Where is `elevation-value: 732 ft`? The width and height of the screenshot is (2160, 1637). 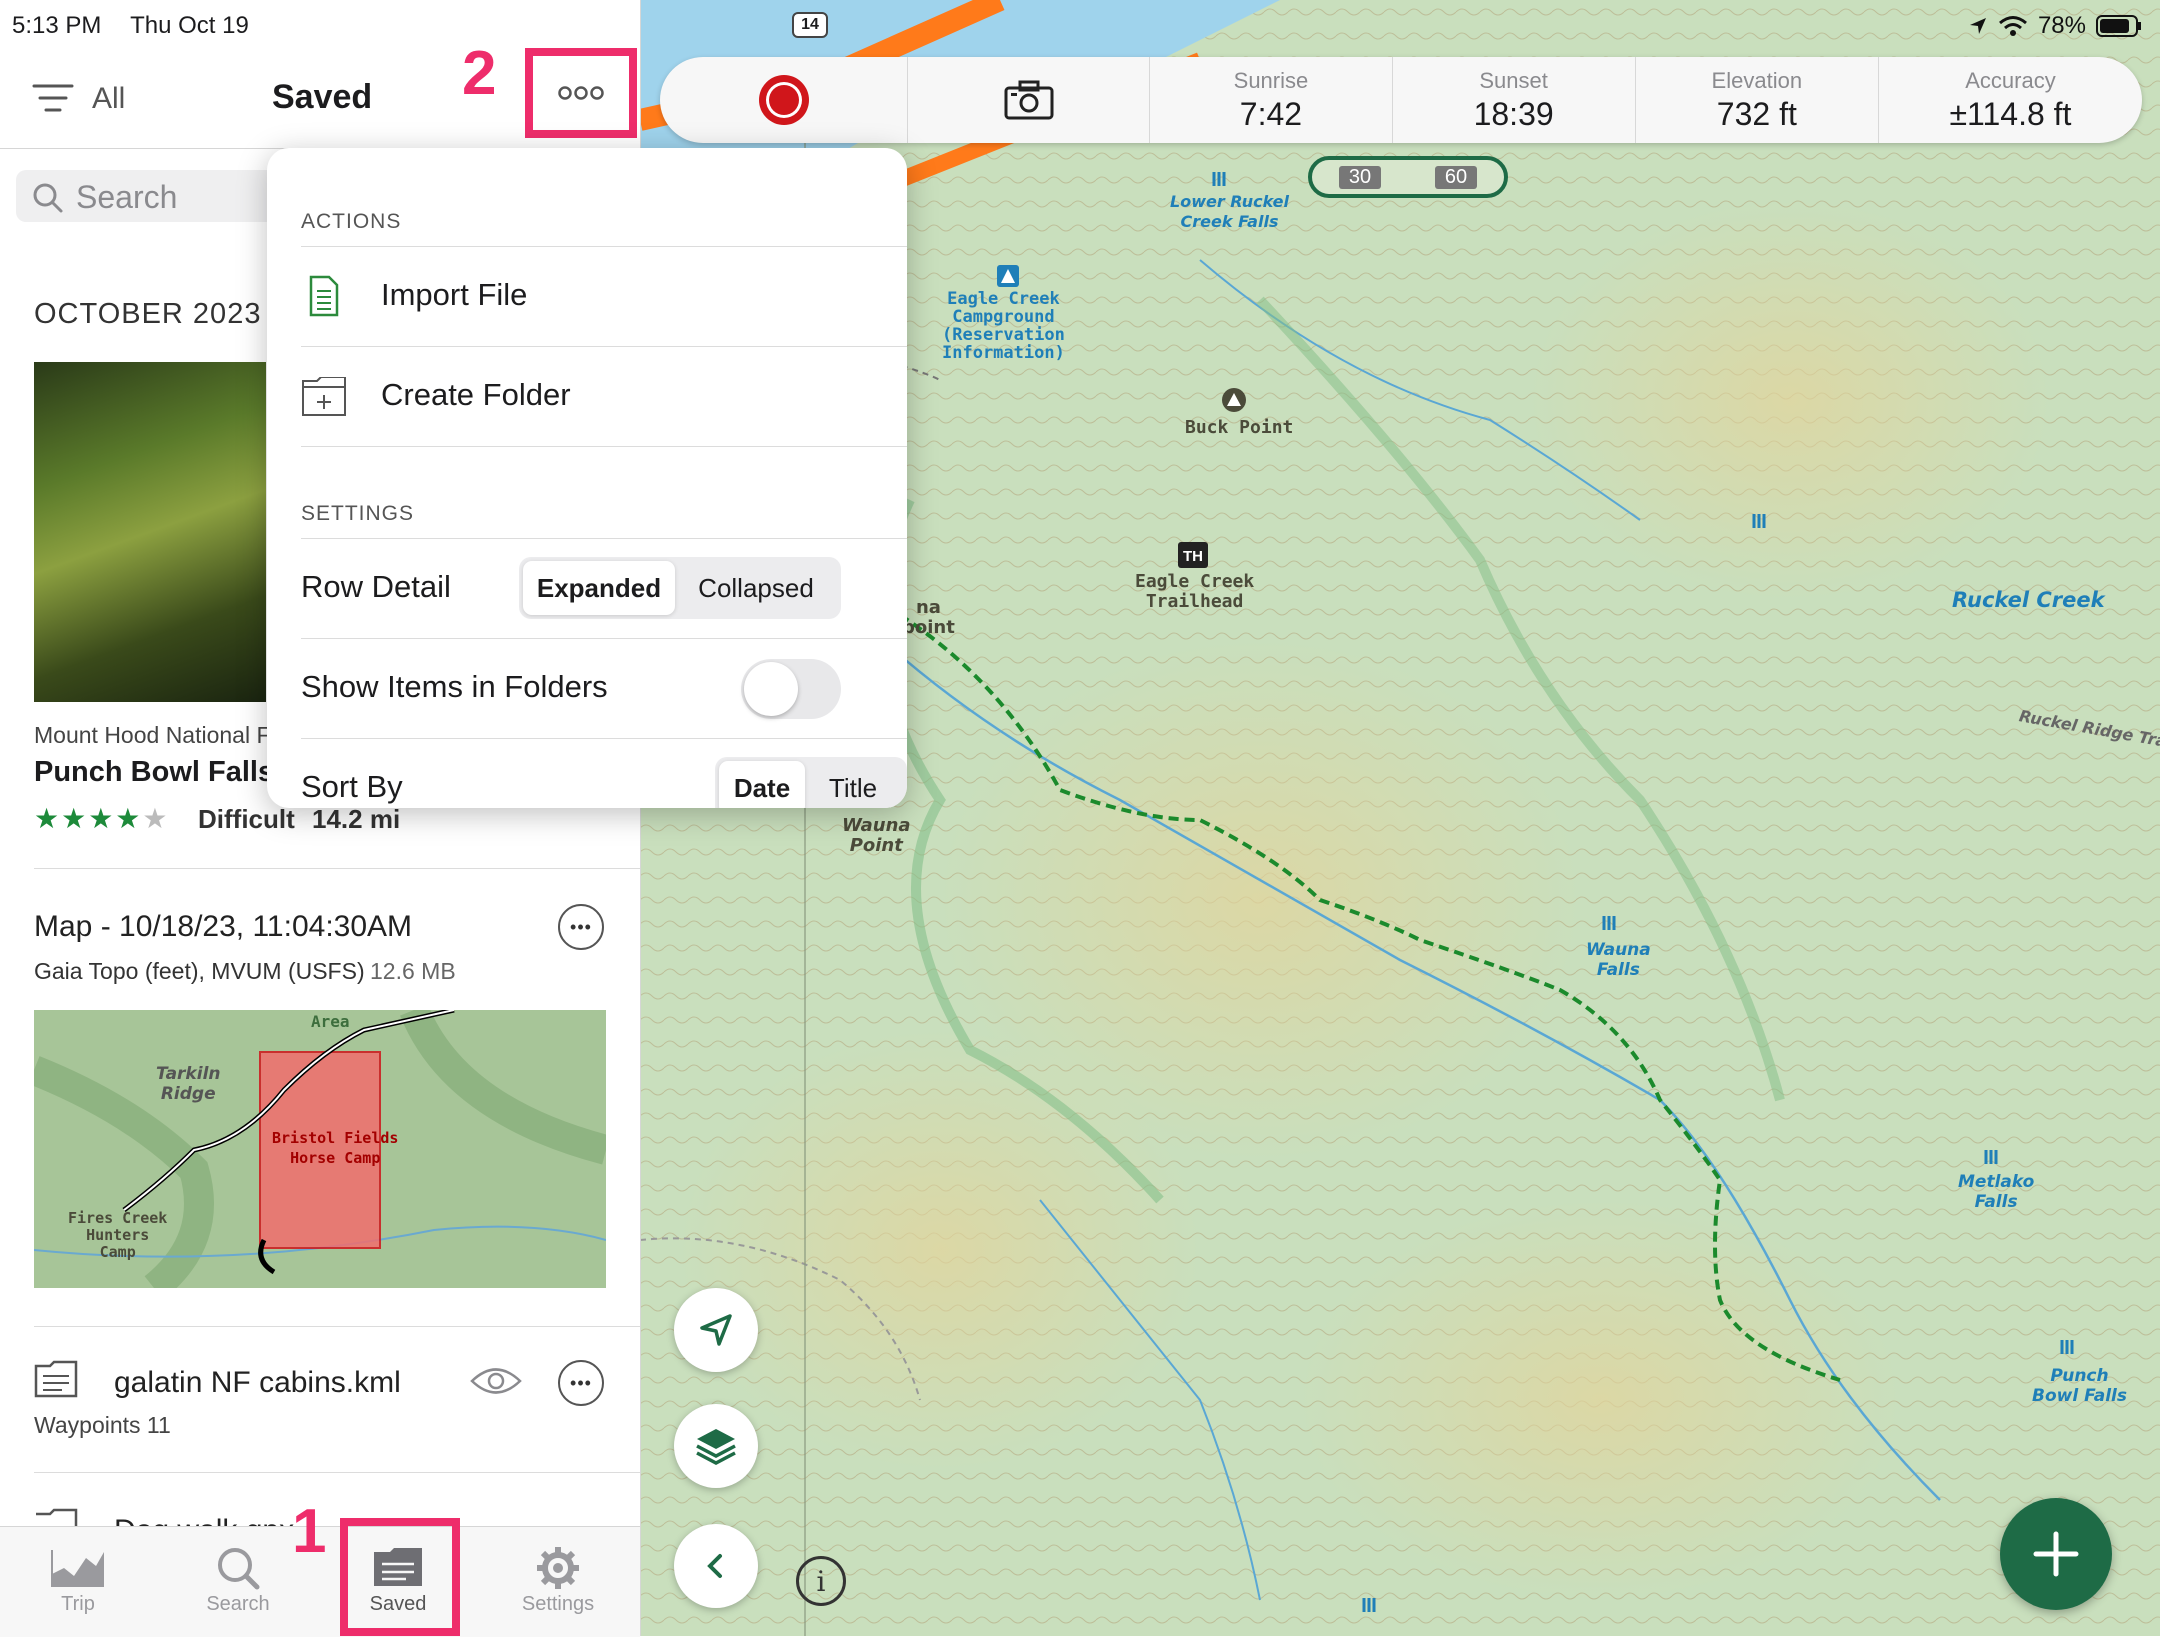
elevation-value: 732 ft is located at coordinates (1756, 113).